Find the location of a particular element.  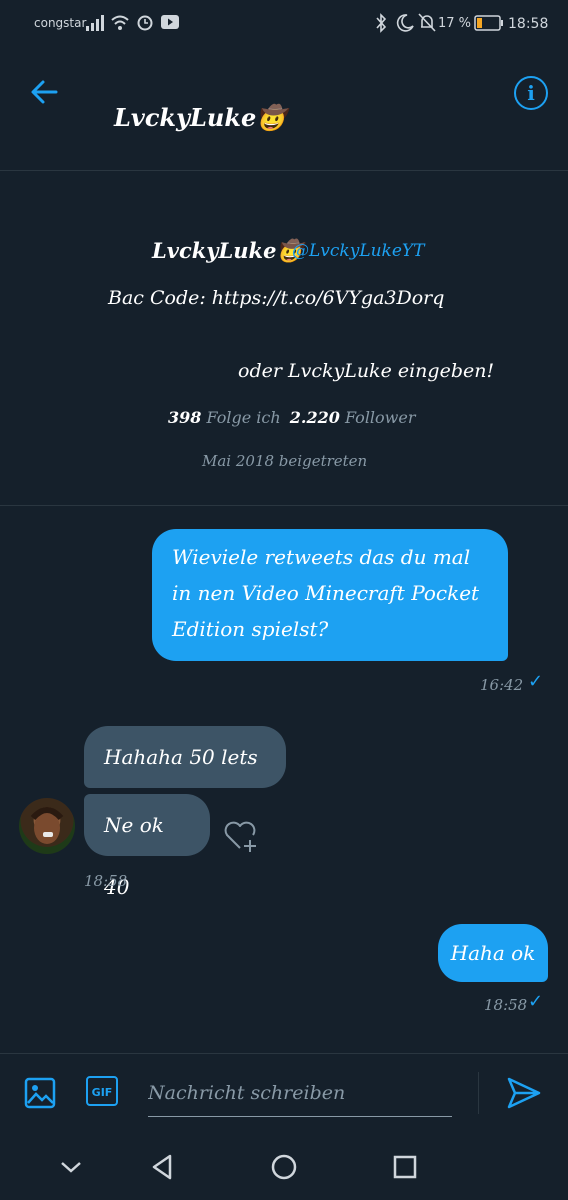

moon-icon is located at coordinates (405, 23).